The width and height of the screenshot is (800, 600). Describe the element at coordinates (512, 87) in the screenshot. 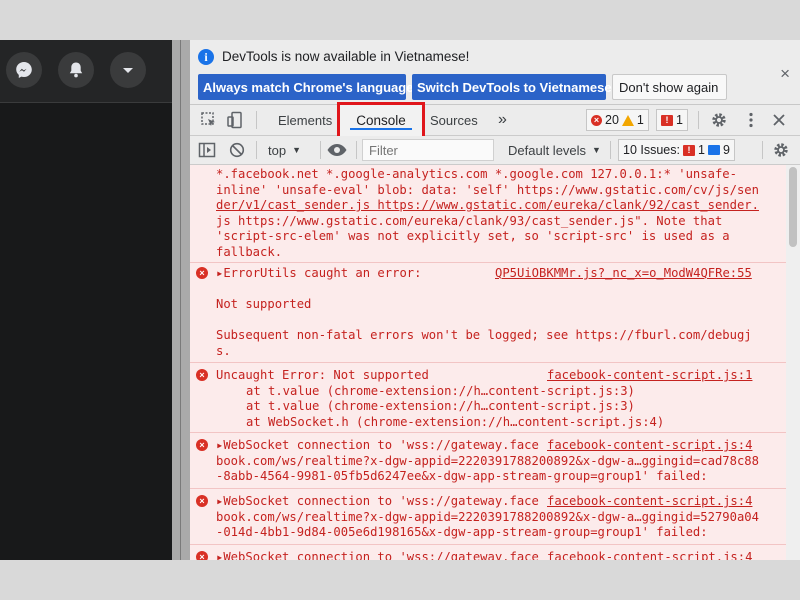

I see `switch-to-vietnamese-button: Switch DevTools to Vietnamese` at that location.